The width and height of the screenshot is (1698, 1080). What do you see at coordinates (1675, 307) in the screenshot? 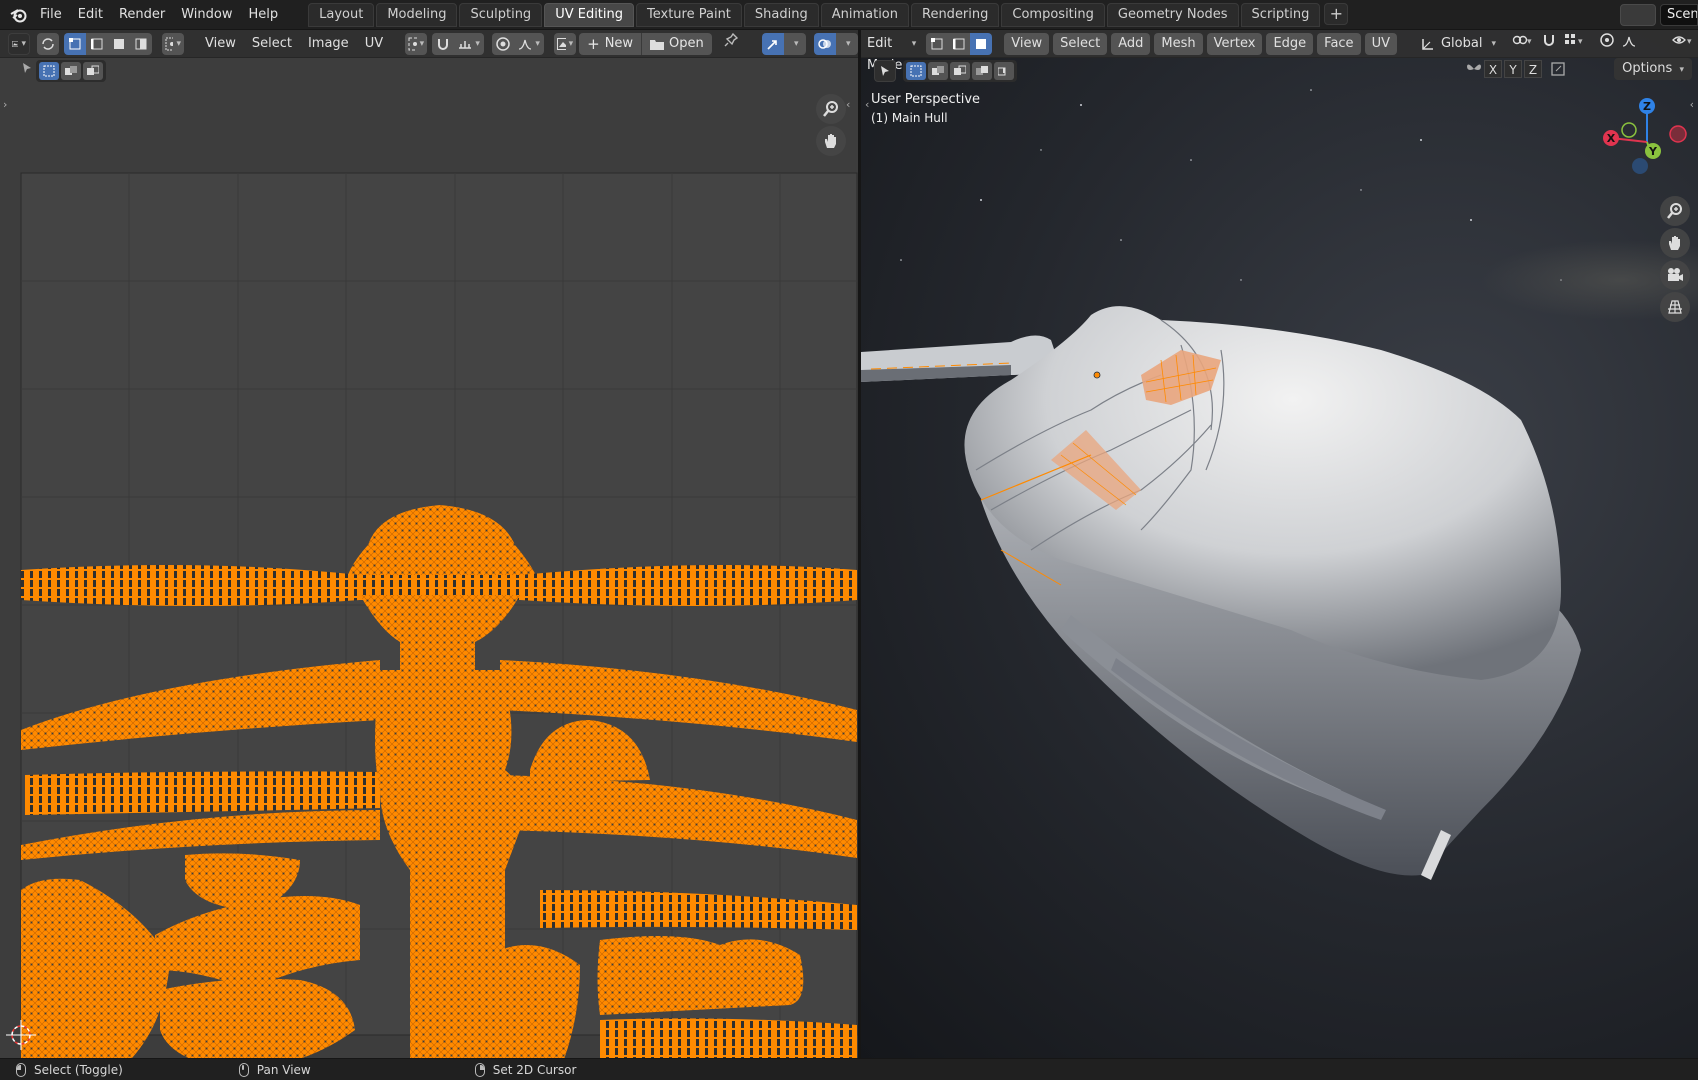
I see `toggle-perspective-button` at bounding box center [1675, 307].